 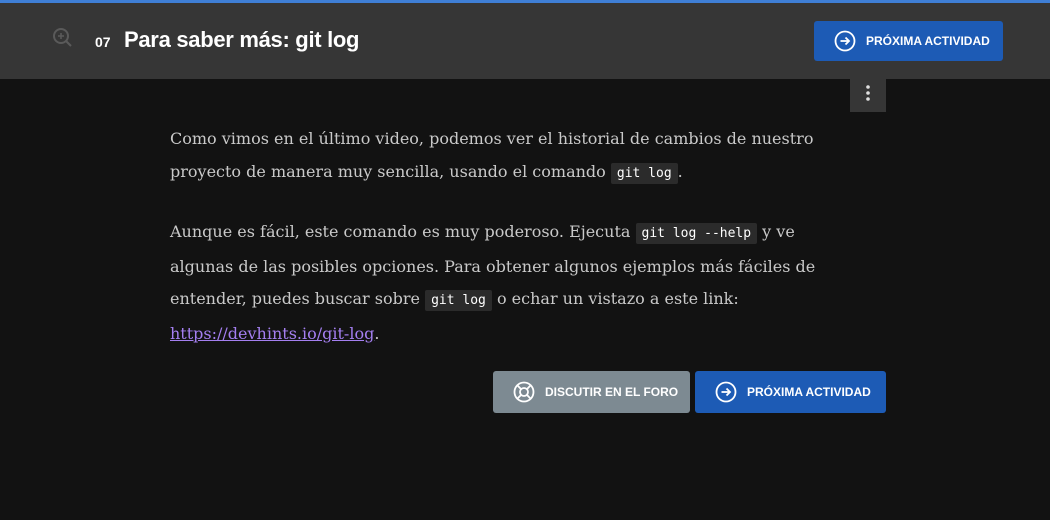 I want to click on discuss-forum-button: DISCUTIR EN EL FORO, so click(x=591, y=392).